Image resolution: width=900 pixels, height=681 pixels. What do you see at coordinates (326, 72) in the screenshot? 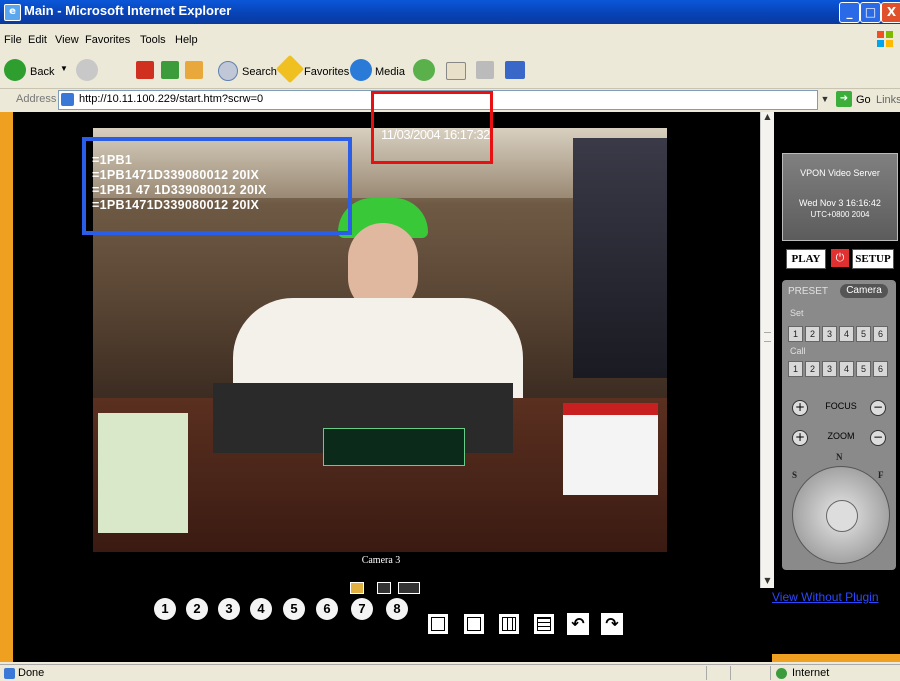
I see `favorites-button: Favorites` at bounding box center [326, 72].